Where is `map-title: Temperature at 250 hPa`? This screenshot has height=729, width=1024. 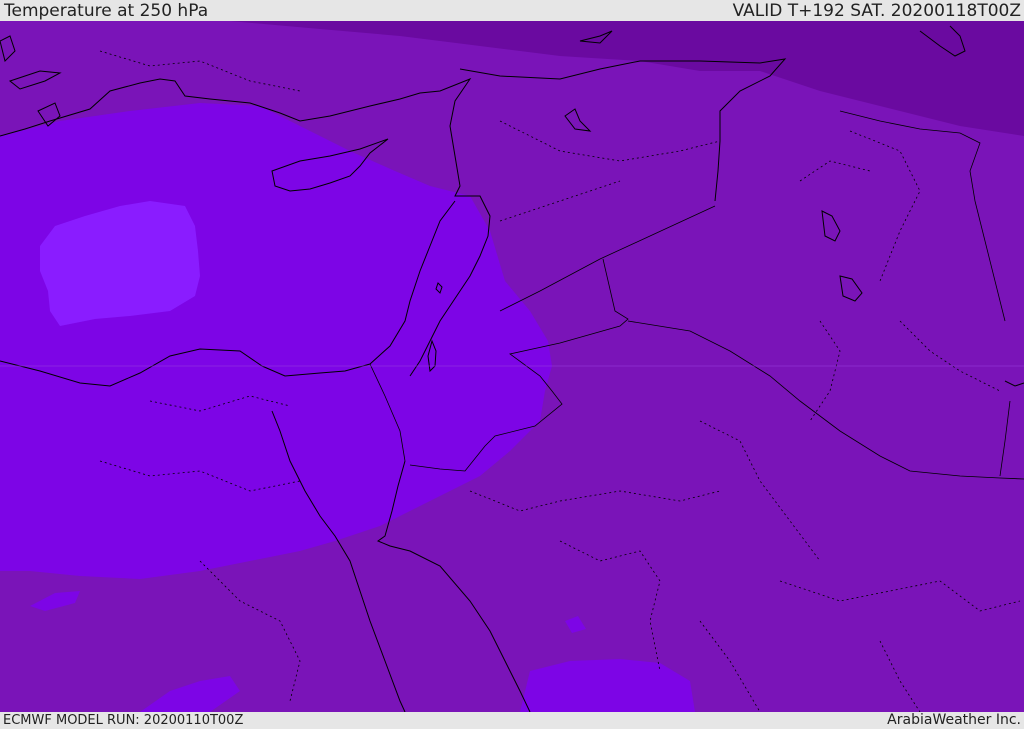
map-title: Temperature at 250 hPa is located at coordinates (106, 11).